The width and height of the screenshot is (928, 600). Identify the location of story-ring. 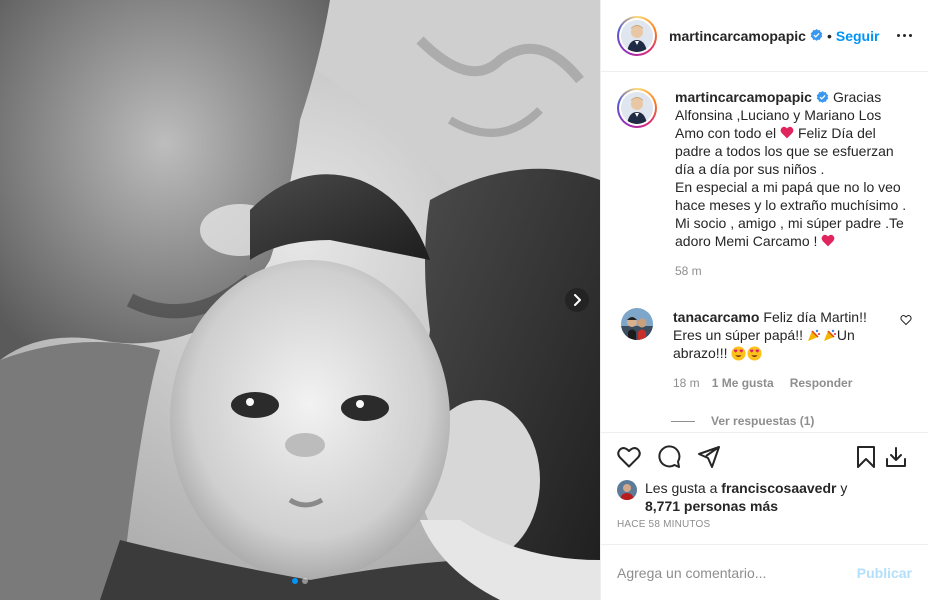
(637, 35).